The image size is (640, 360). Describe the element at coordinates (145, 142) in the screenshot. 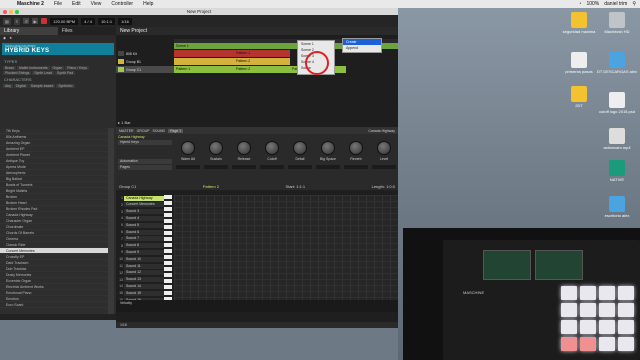

I see `plugin-slot: Hybrid Keys` at that location.